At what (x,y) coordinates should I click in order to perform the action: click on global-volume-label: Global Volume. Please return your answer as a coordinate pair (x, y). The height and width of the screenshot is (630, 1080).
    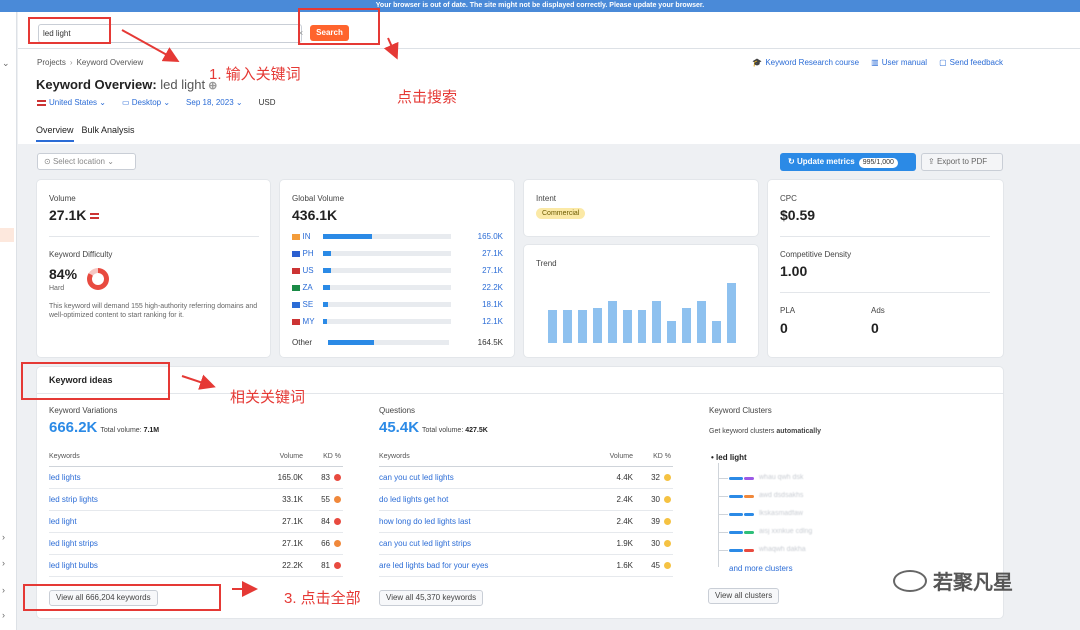
    Looking at the image, I should click on (318, 198).